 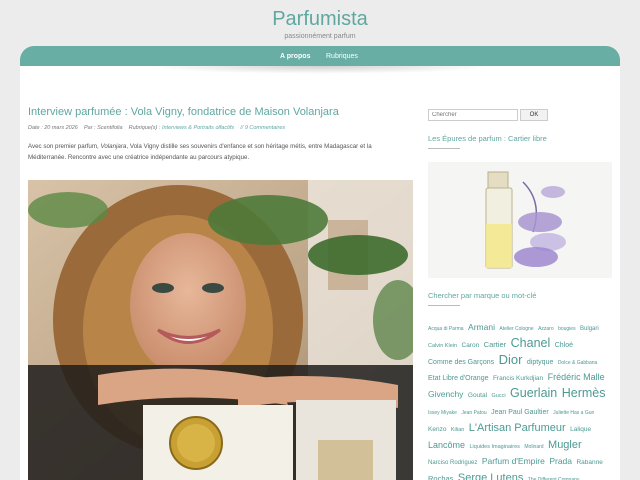 What do you see at coordinates (560, 461) in the screenshot?
I see `tag-link: Prada` at bounding box center [560, 461].